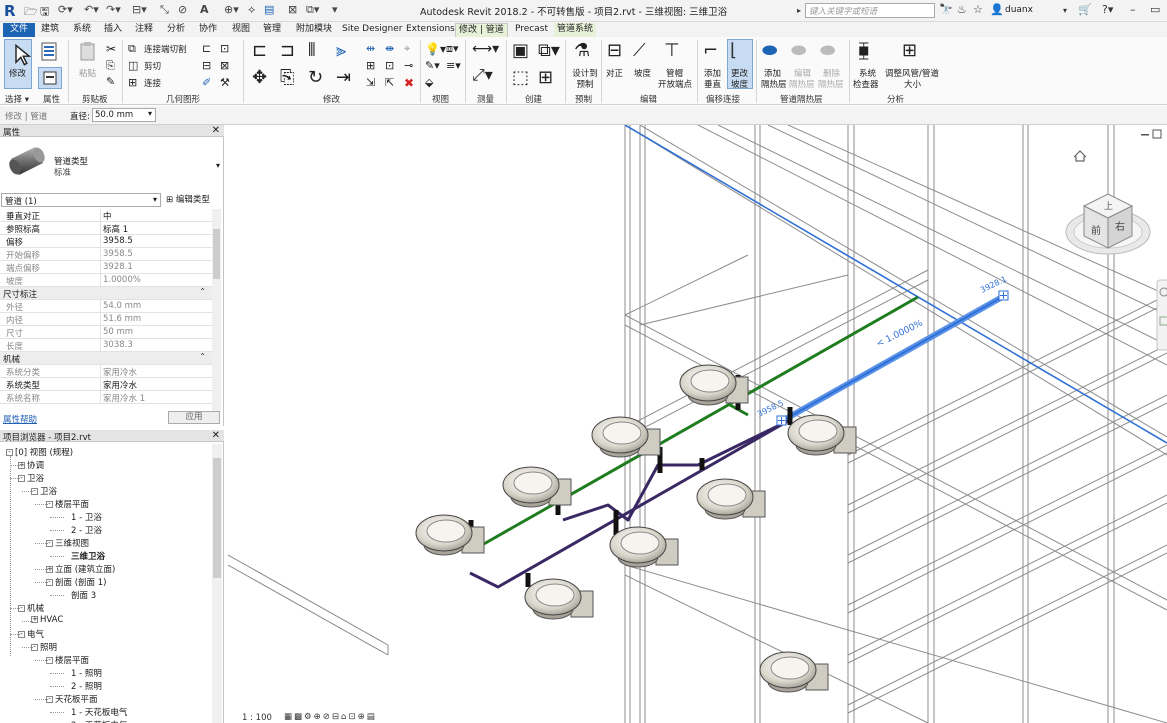 This screenshot has height=723, width=1167. I want to click on join-label: 连接, so click(152, 83).